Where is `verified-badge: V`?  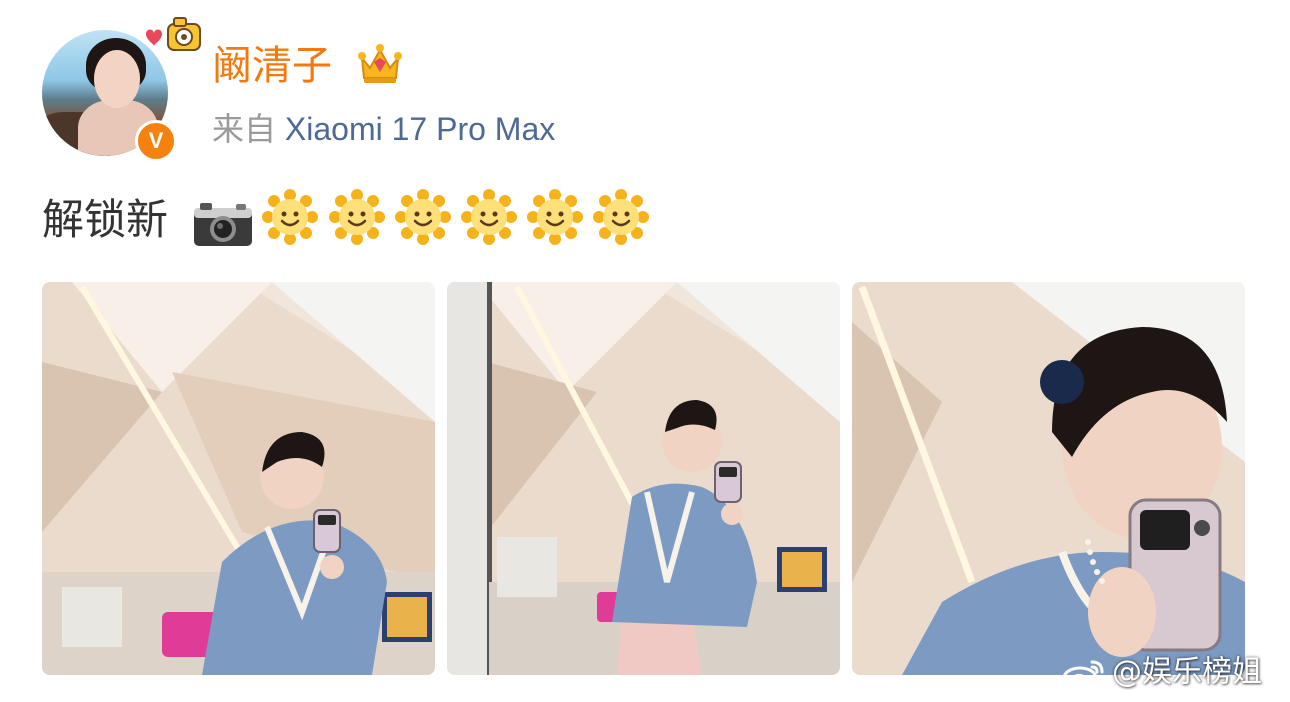
verified-badge: V is located at coordinates (156, 141).